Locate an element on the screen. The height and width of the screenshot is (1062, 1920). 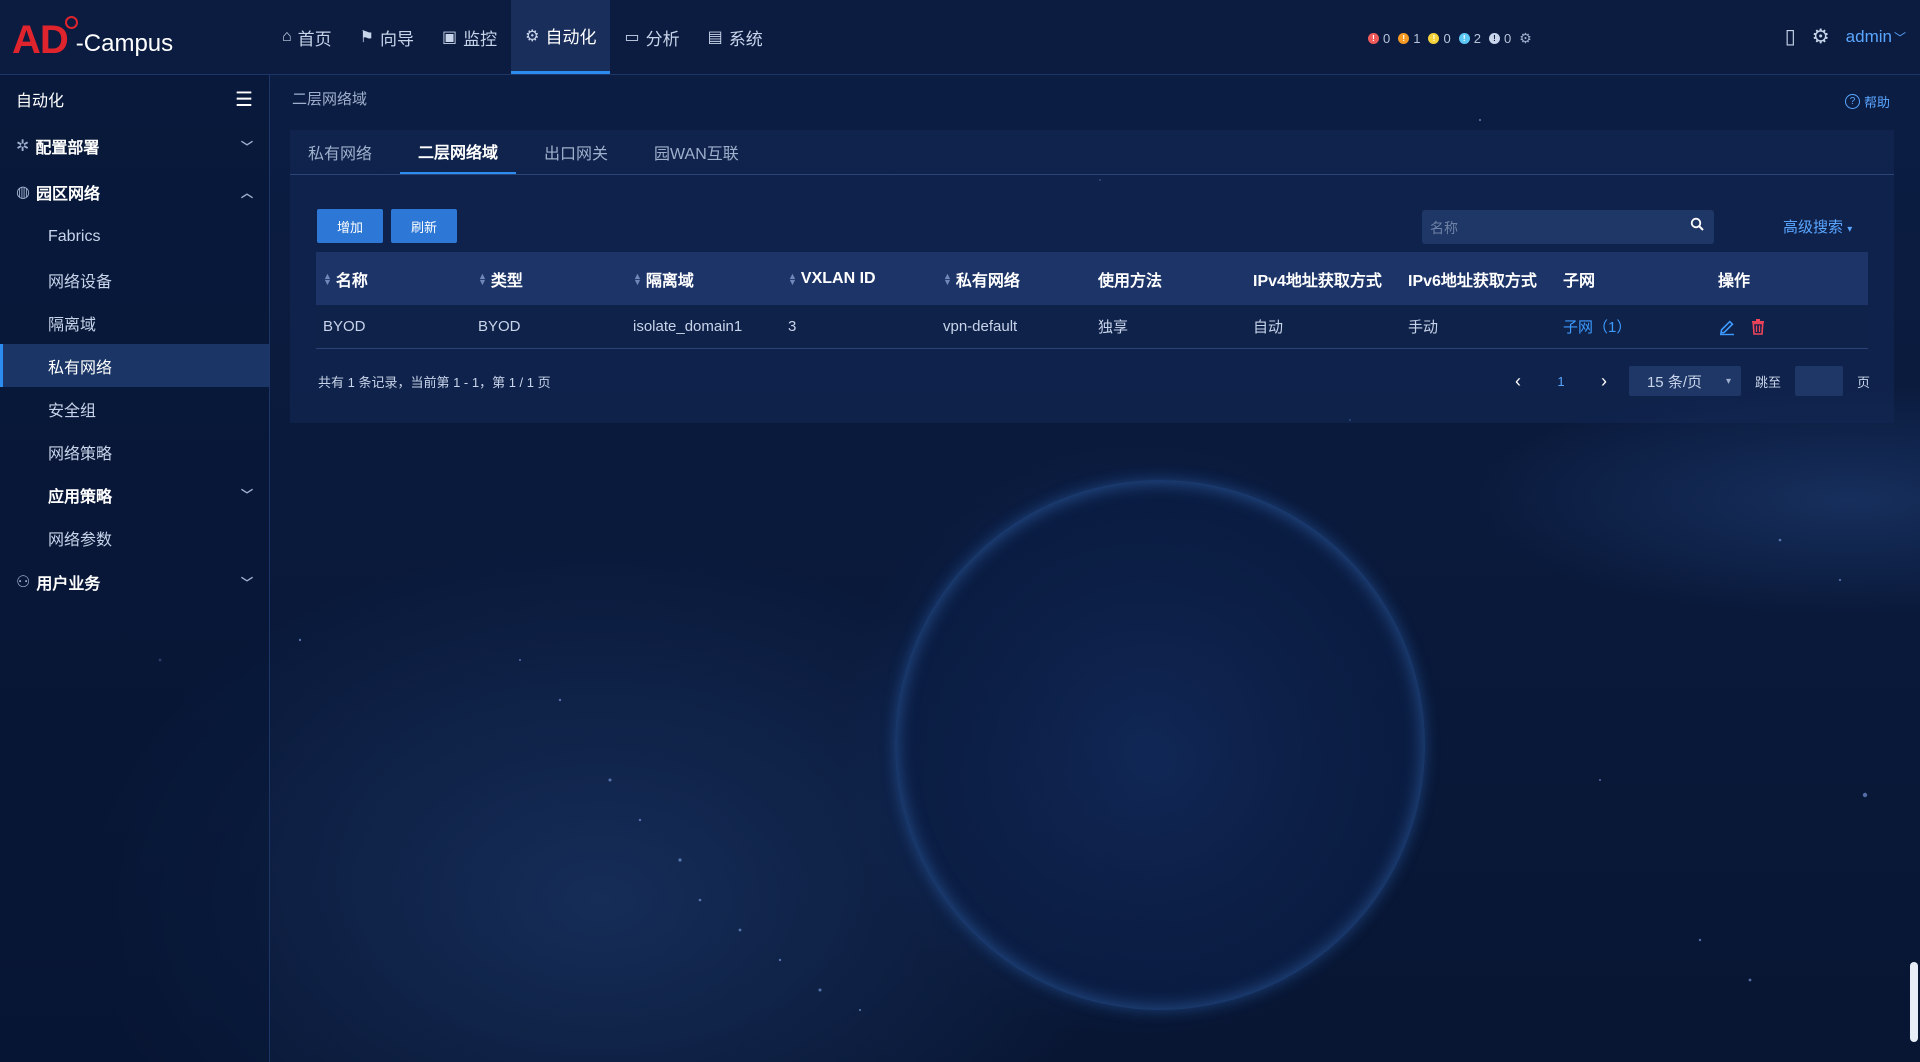
help-link: ? 帮助 is located at coordinates (1867, 101).